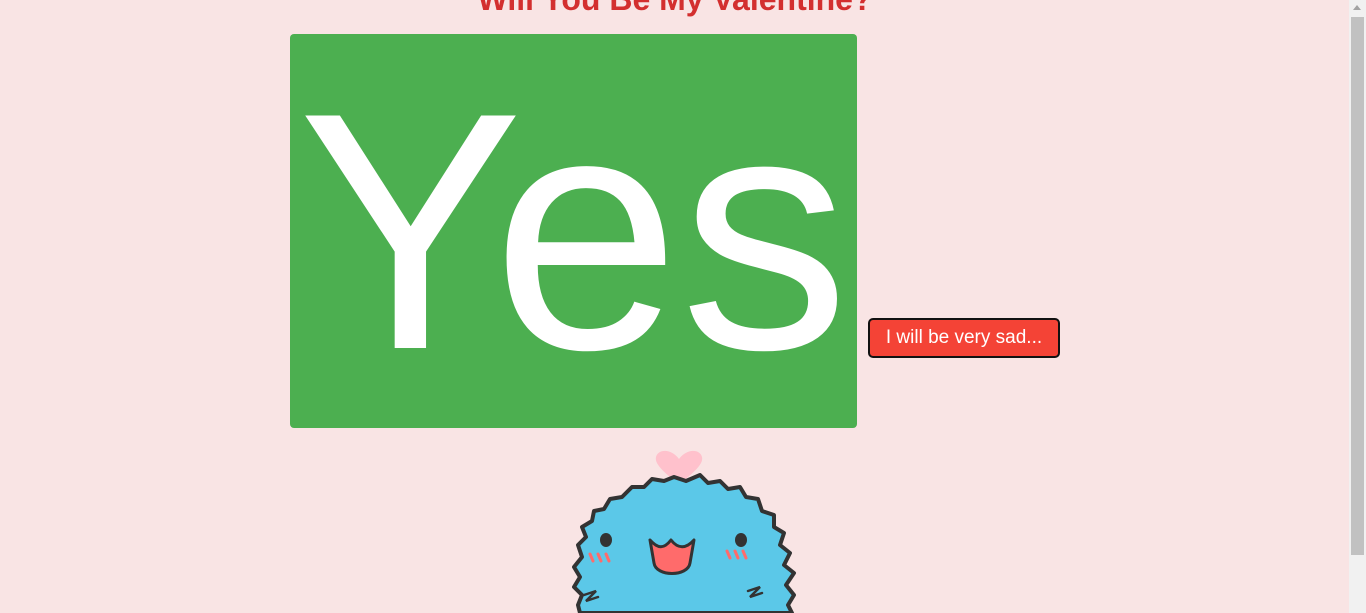 This screenshot has height=613, width=1366. Describe the element at coordinates (606, 540) in the screenshot. I see `mascot-left-eye` at that location.